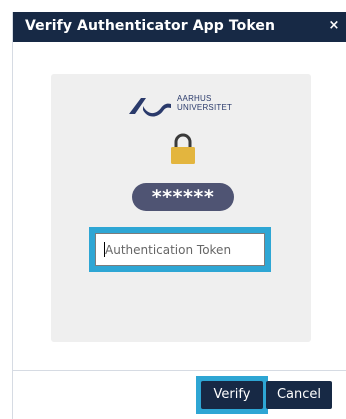  What do you see at coordinates (299, 395) in the screenshot?
I see `cancel-button: Cancel` at bounding box center [299, 395].